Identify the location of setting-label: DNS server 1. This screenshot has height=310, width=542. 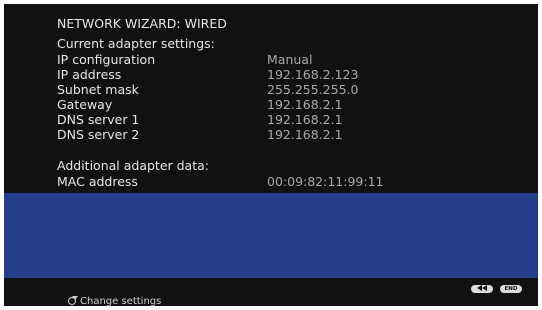
(98, 119).